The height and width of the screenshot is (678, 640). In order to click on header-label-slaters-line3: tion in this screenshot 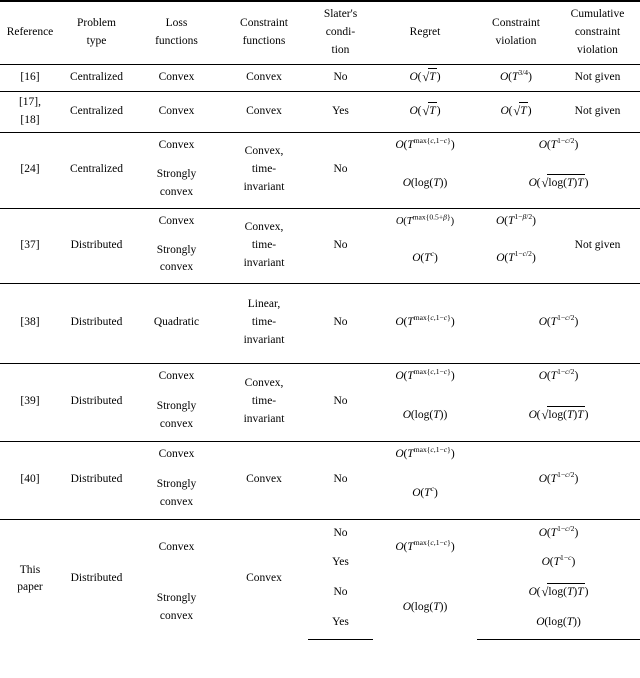, I will do `click(340, 49)`.